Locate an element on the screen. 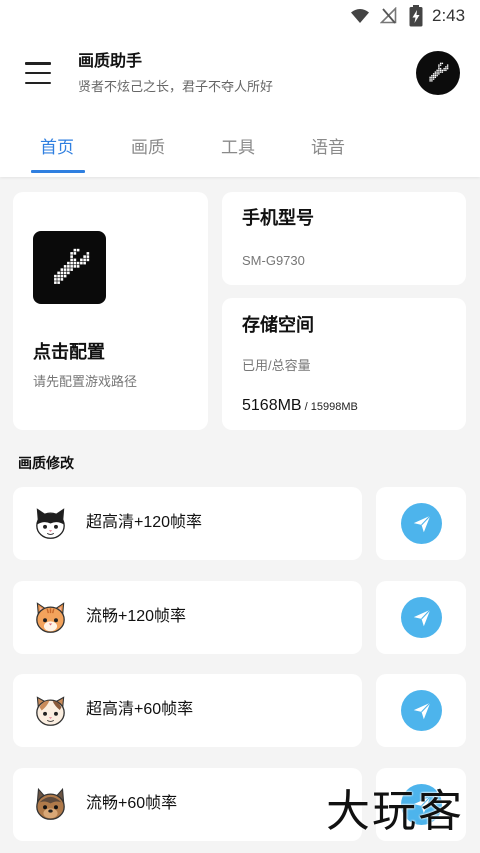 This screenshot has height=853, width=480. preset-row: 超高清+60帧率 is located at coordinates (187, 710).